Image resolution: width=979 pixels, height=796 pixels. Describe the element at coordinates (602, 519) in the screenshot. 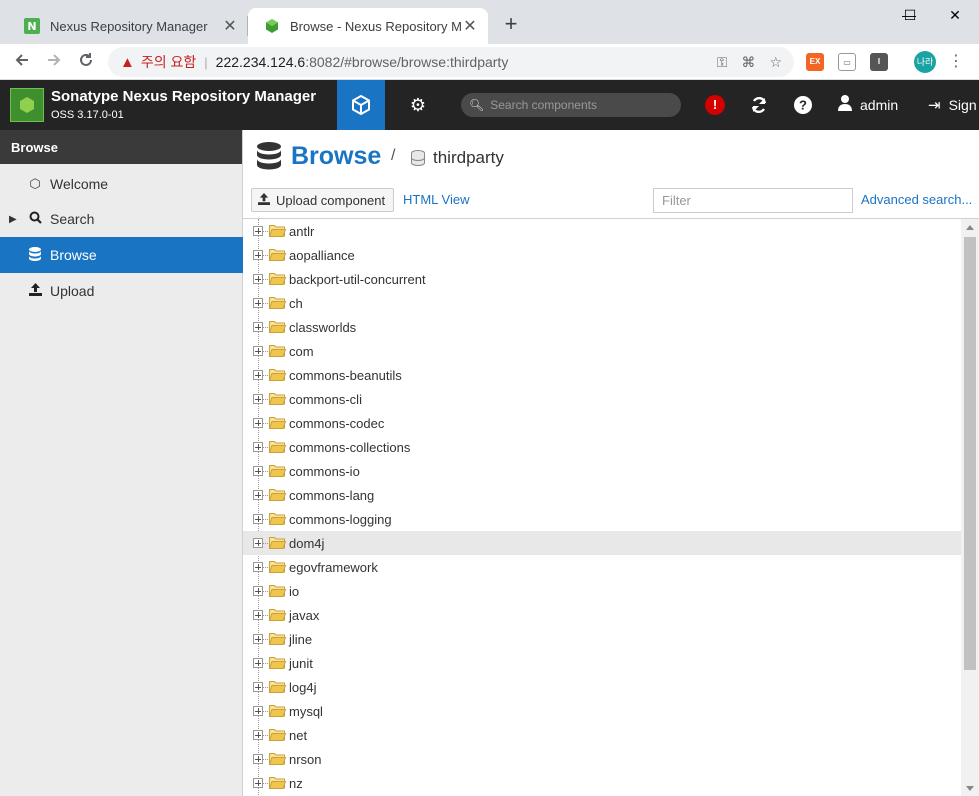

I see `tree-node: commons-logging` at that location.